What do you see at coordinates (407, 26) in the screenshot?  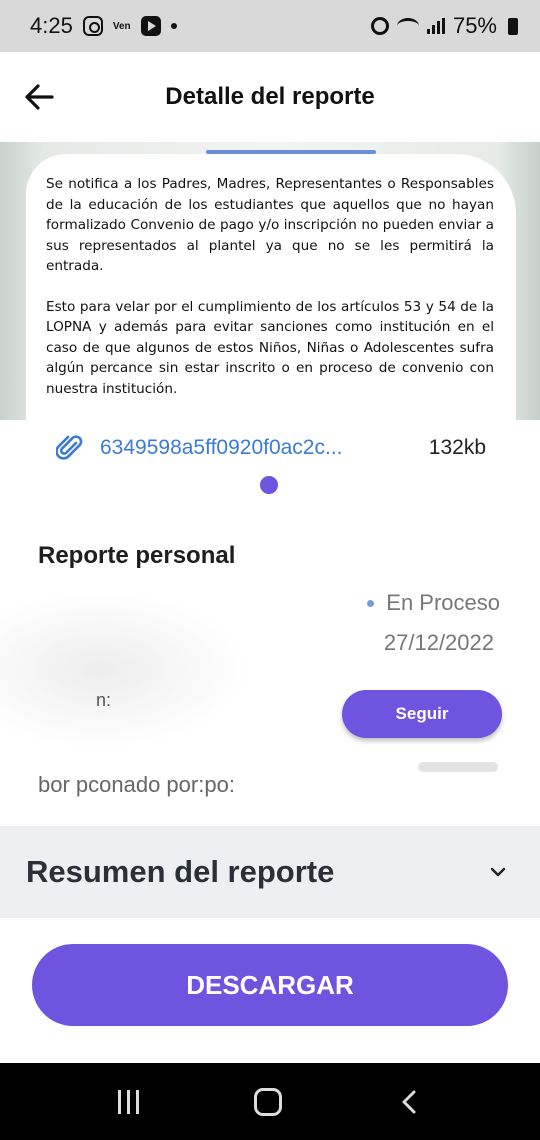 I see `wifi-icon` at bounding box center [407, 26].